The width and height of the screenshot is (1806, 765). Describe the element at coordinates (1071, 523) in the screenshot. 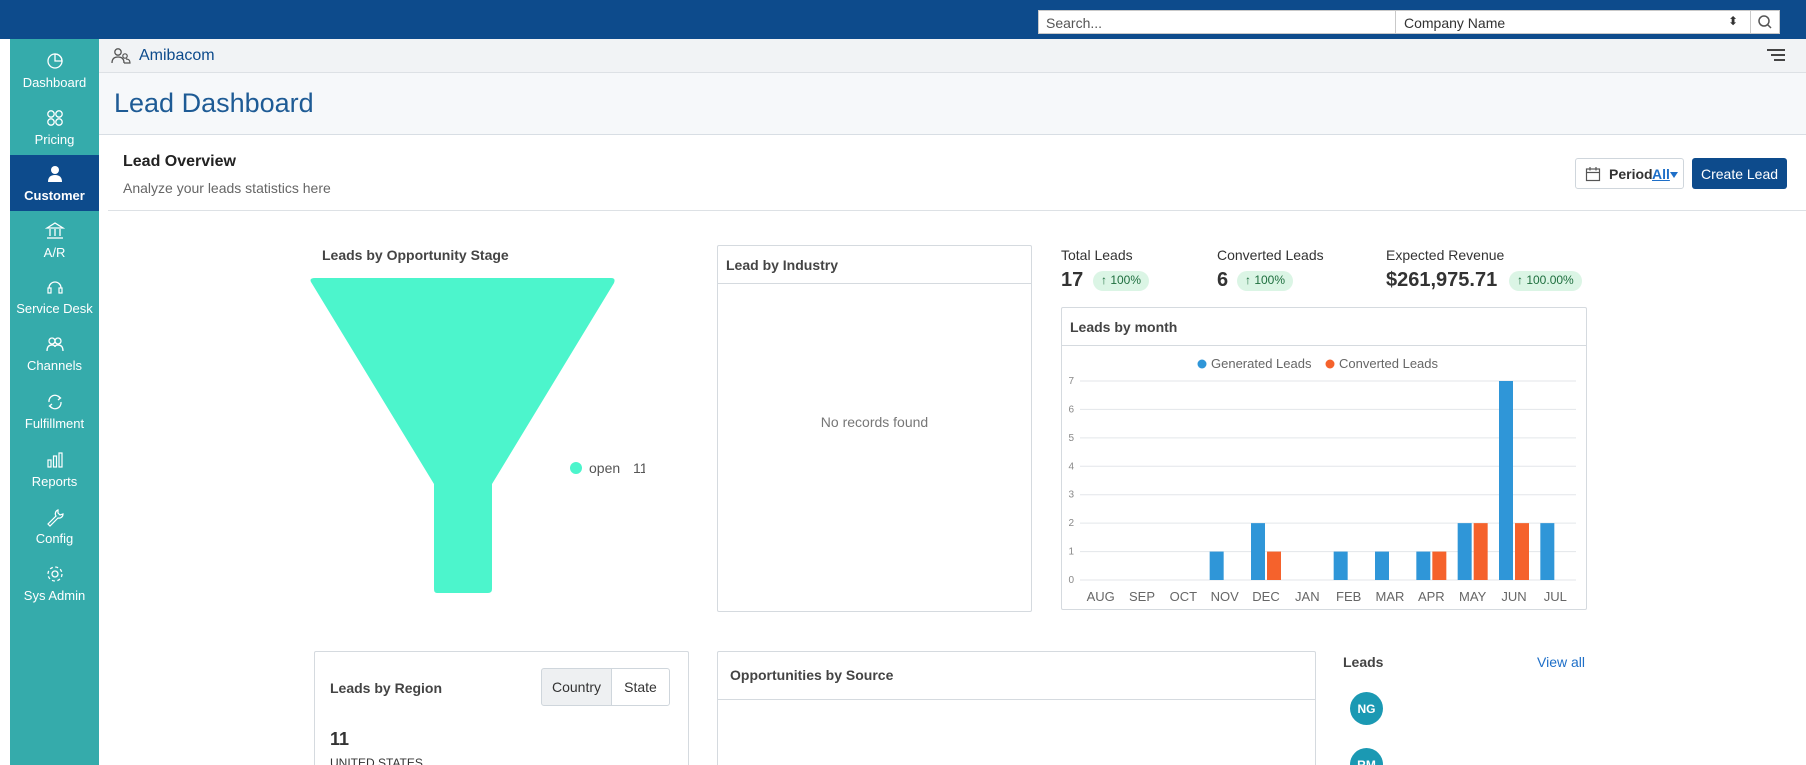

I see `y-tick-label: 2` at that location.